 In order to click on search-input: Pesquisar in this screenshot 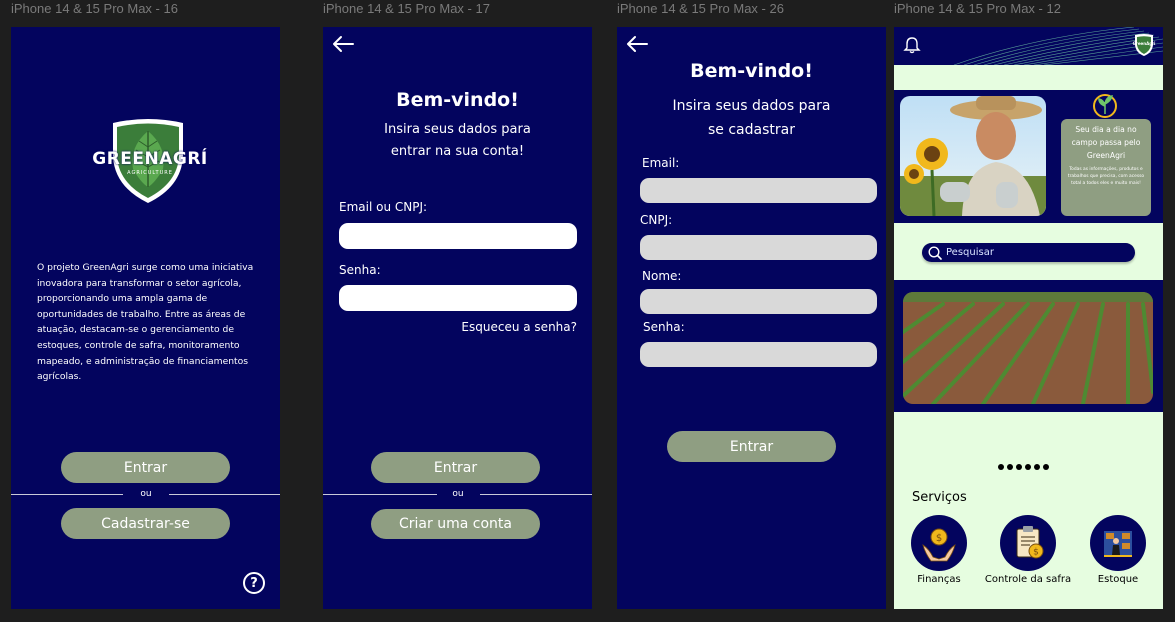, I will do `click(1028, 252)`.